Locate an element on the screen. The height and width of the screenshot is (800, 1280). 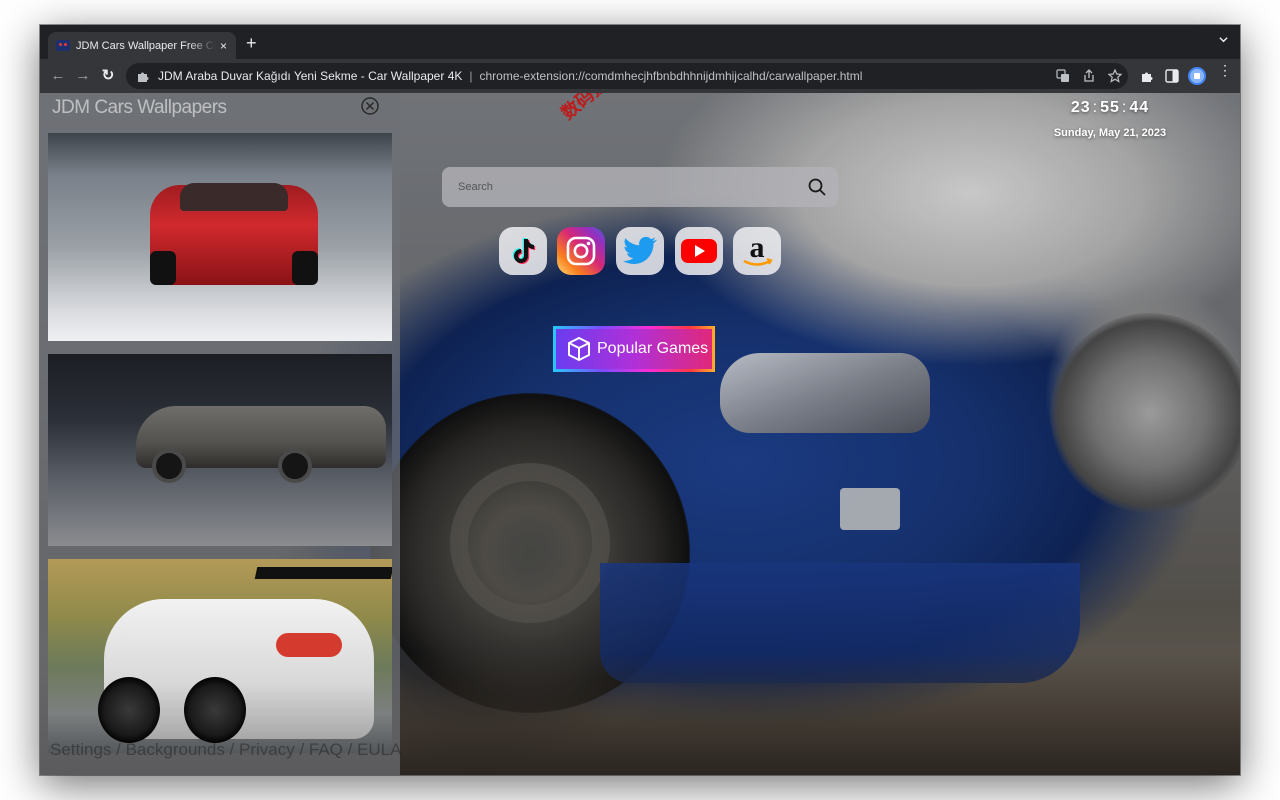
wallpaper-thumbnail-skyline is located at coordinates (220, 450).